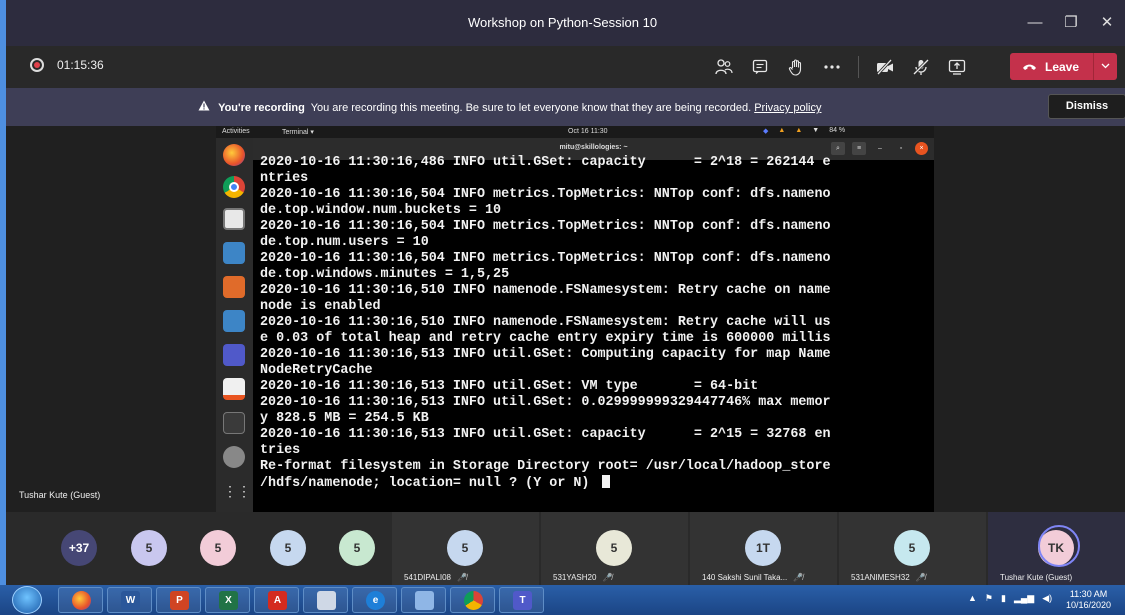 The image size is (1125, 615). I want to click on teams-icon: T, so click(522, 600).